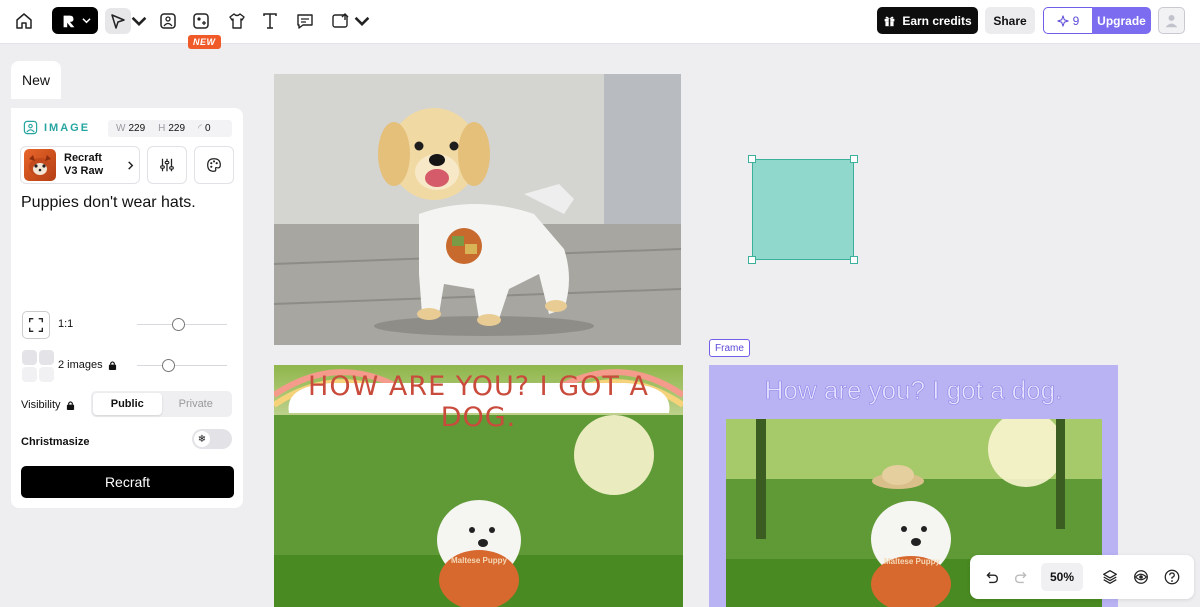 Image resolution: width=1200 pixels, height=607 pixels. I want to click on width-value: 229, so click(136, 128).